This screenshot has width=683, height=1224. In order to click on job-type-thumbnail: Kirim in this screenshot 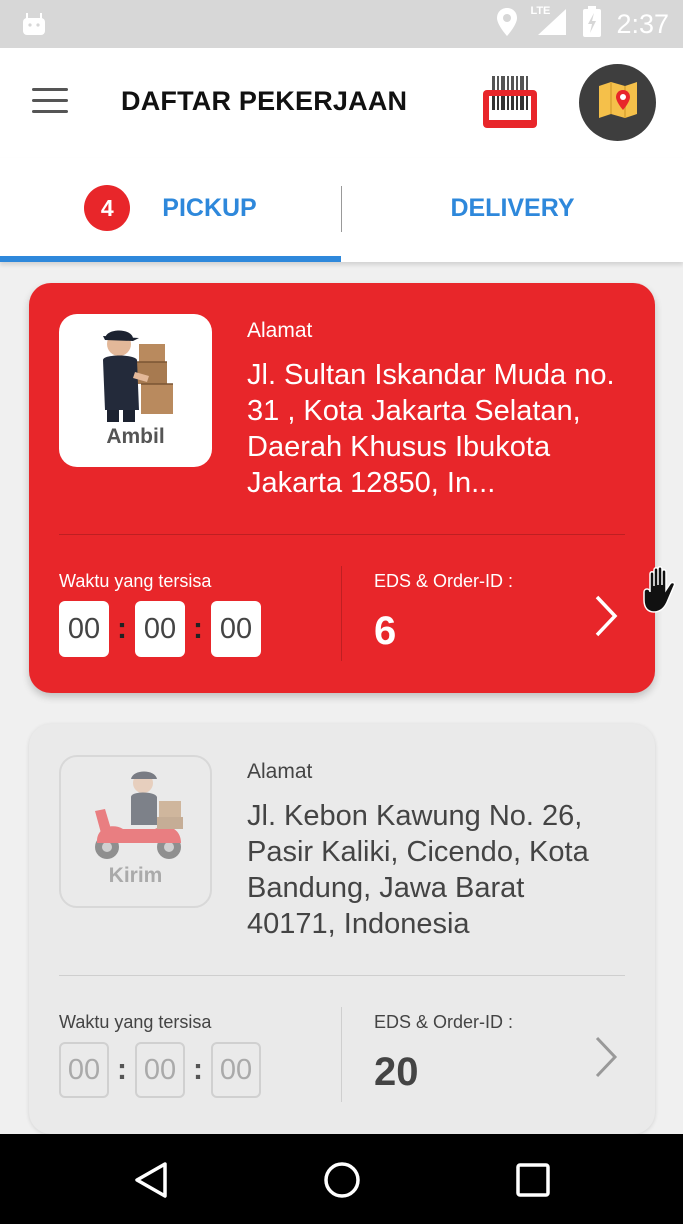, I will do `click(135, 831)`.